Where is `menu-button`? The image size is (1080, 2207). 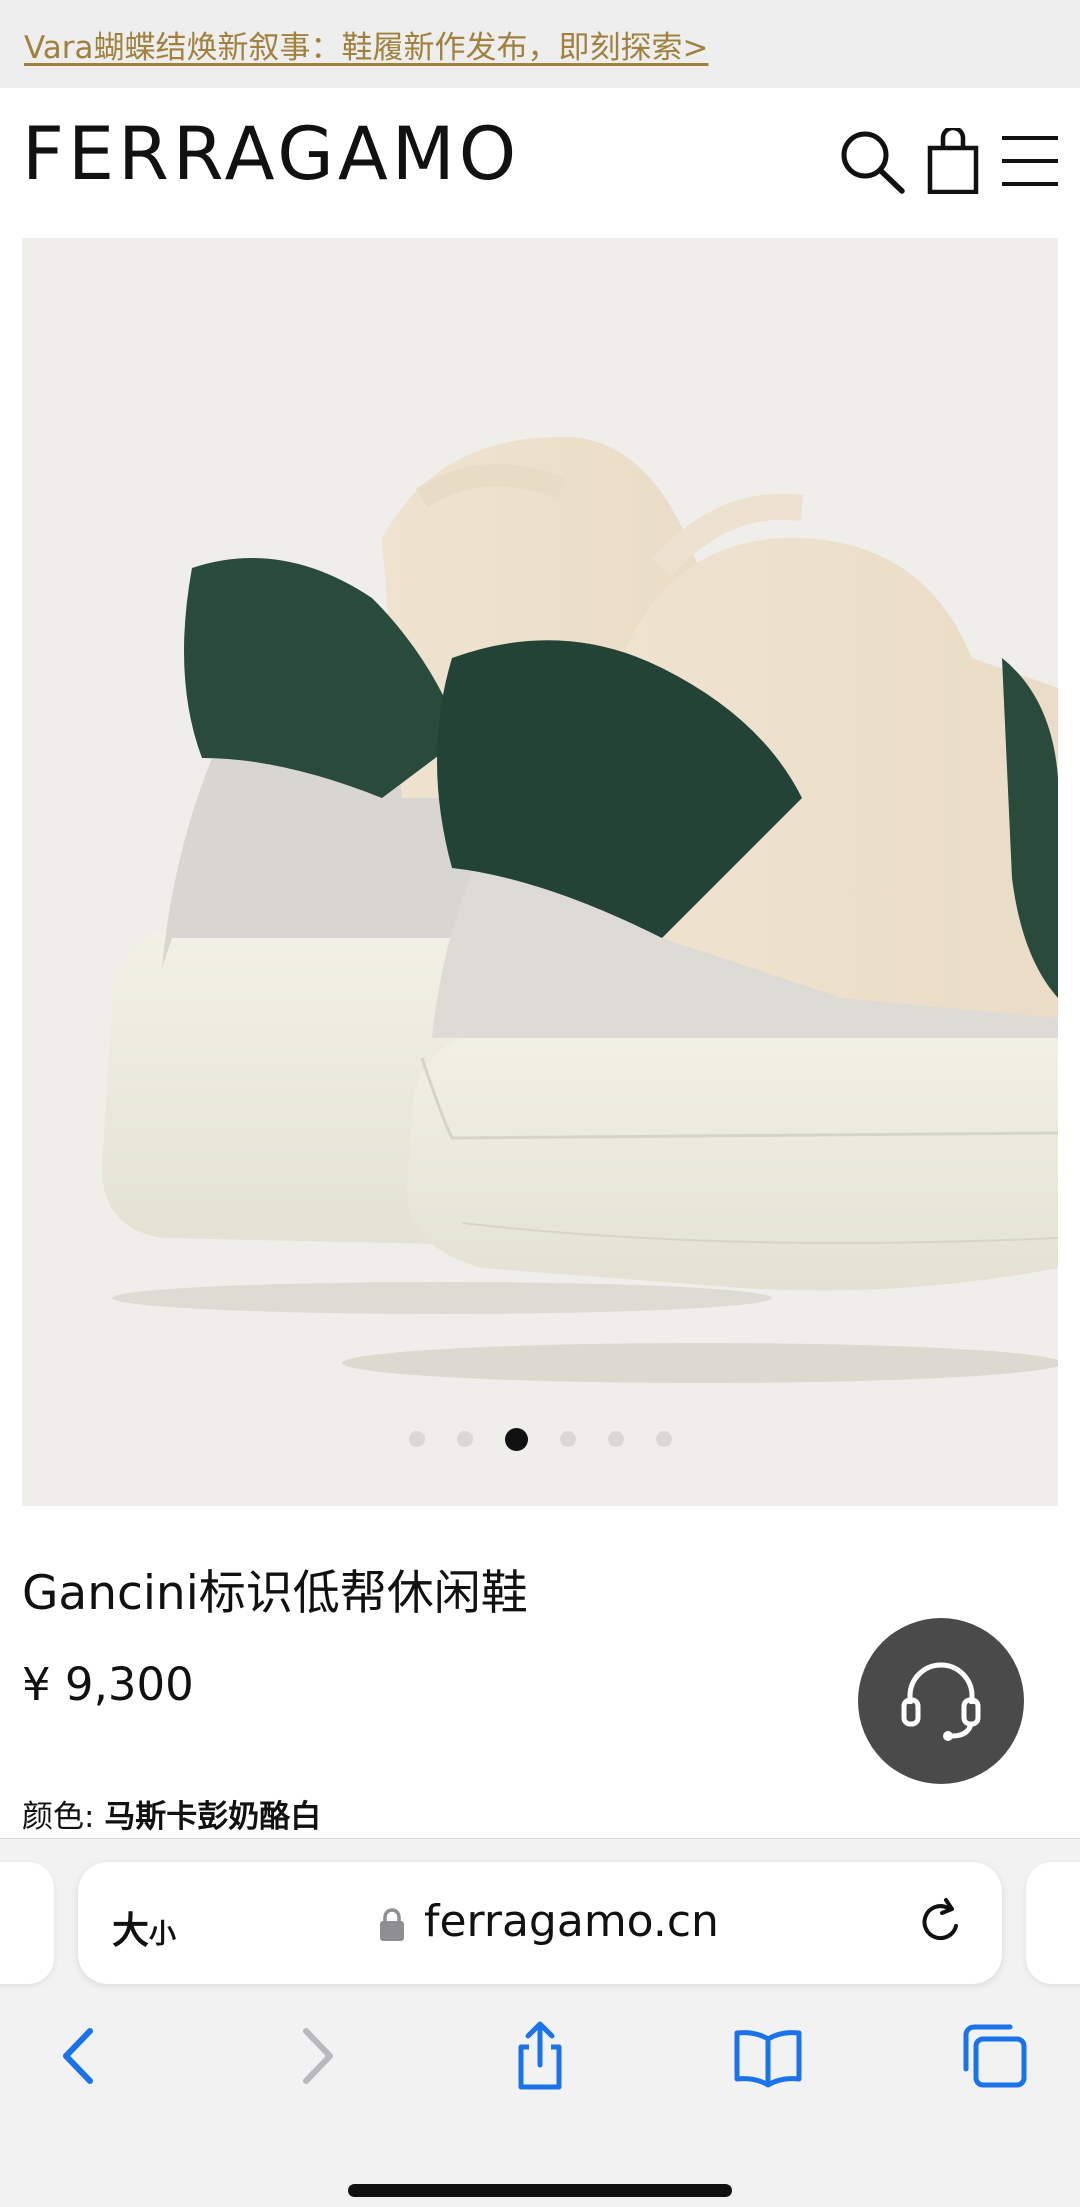
menu-button is located at coordinates (1030, 161).